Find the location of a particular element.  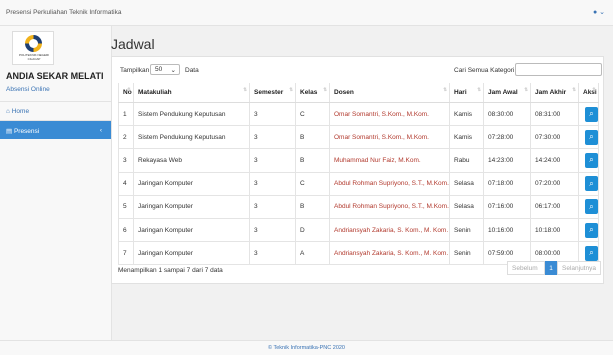

header-label: Semester is located at coordinates (269, 92).